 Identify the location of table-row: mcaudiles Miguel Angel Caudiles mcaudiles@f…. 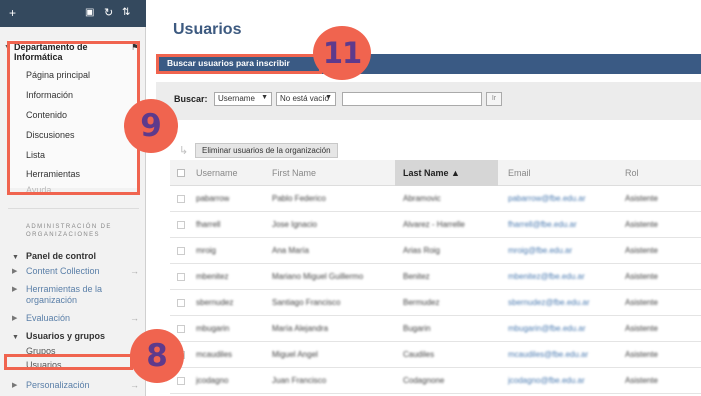
(435, 355).